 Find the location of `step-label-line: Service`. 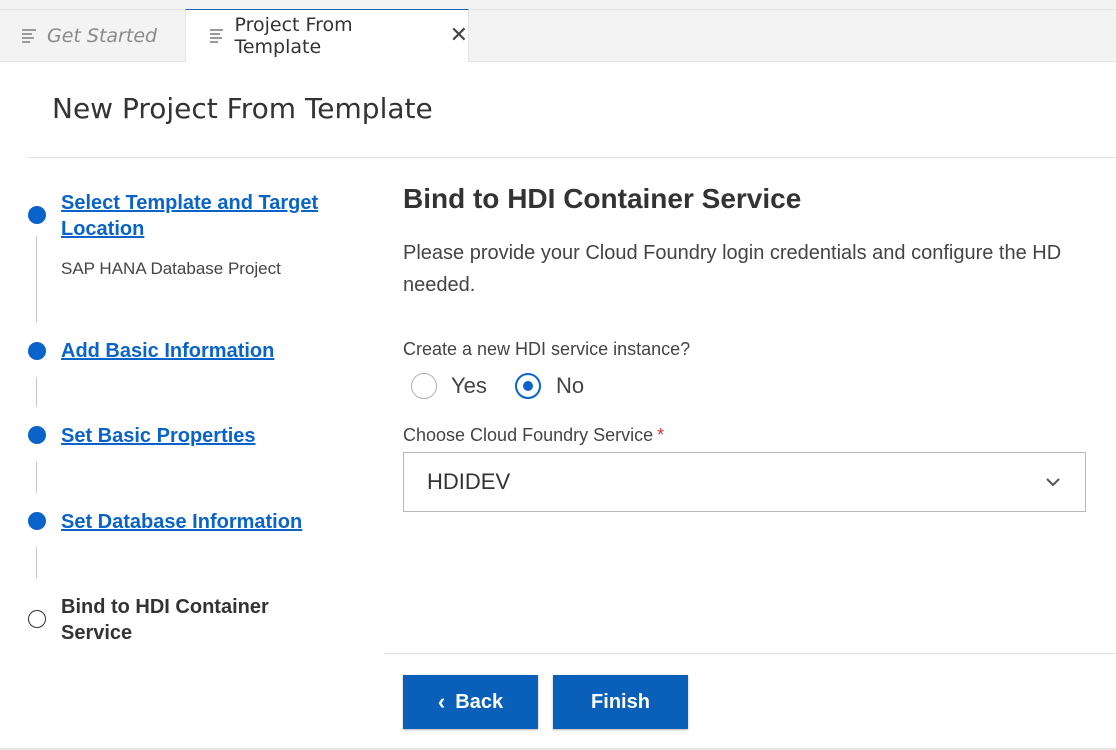

step-label-line: Service is located at coordinates (97, 633).